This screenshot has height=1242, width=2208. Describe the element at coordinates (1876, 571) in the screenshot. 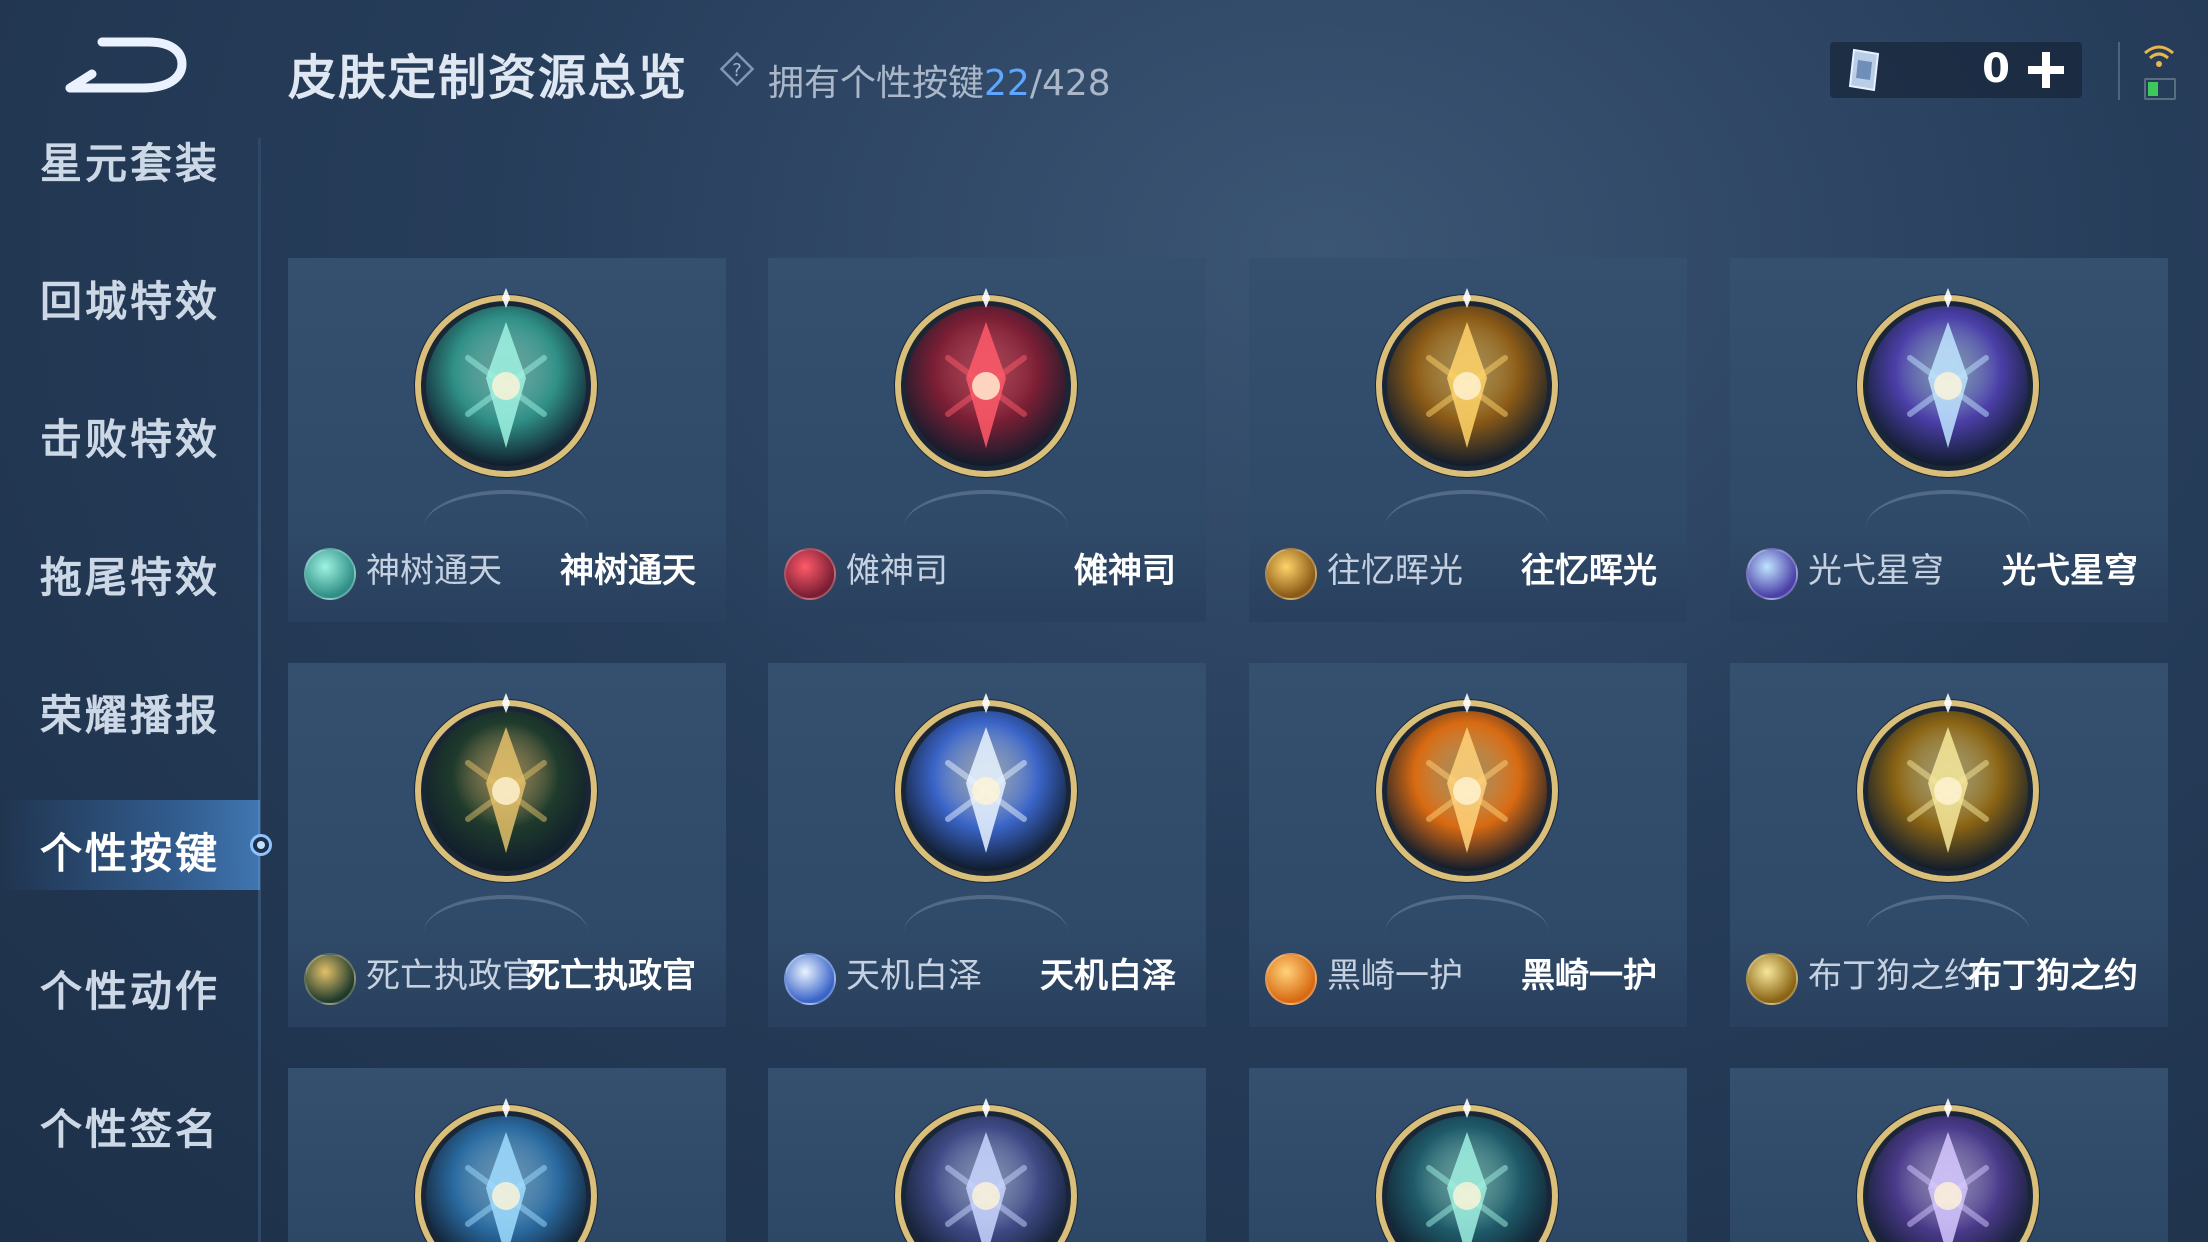

I see `hero-name: 光弋星穹` at that location.